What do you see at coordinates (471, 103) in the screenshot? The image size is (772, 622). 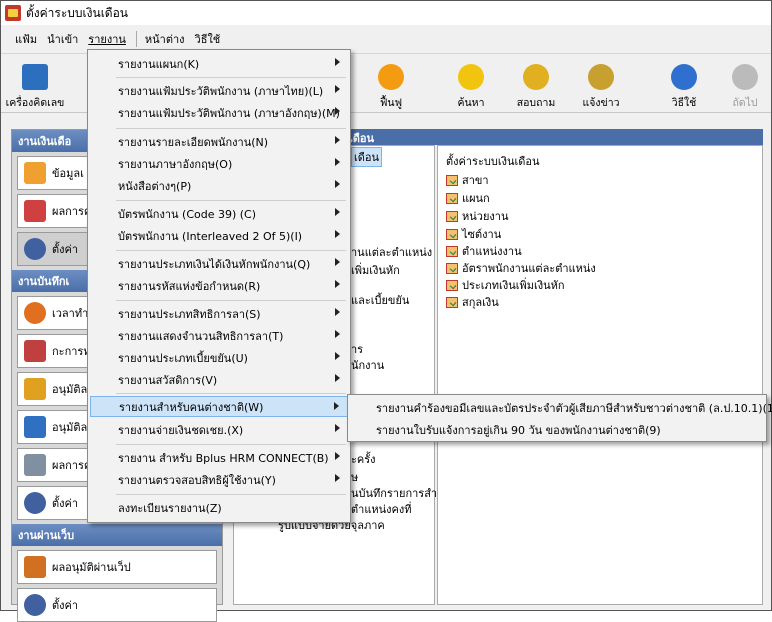 I see `search-label: ค้นหา` at bounding box center [471, 103].